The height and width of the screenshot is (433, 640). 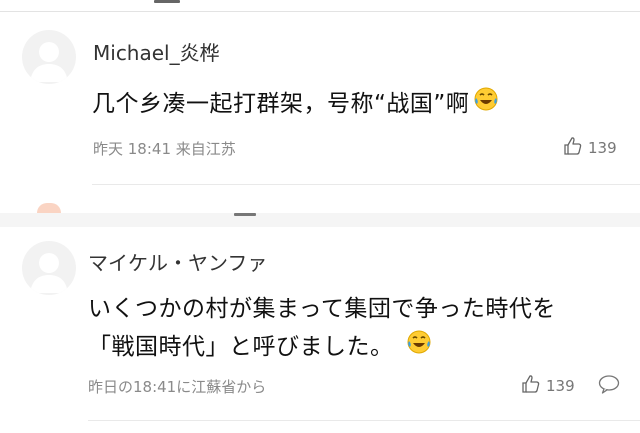 I want to click on comment-text: 几个乡凑一起打群架，号称“战国”啊, so click(x=281, y=104).